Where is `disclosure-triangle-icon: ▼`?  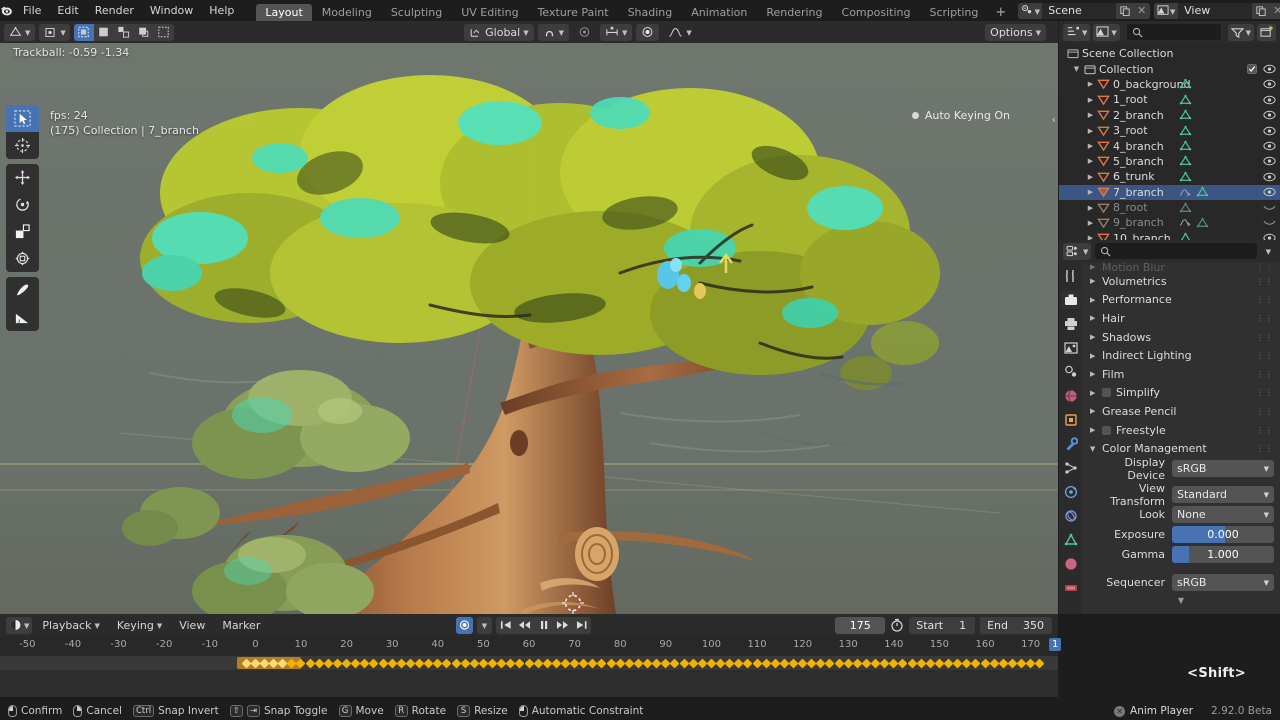 disclosure-triangle-icon: ▼ is located at coordinates (1096, 449).